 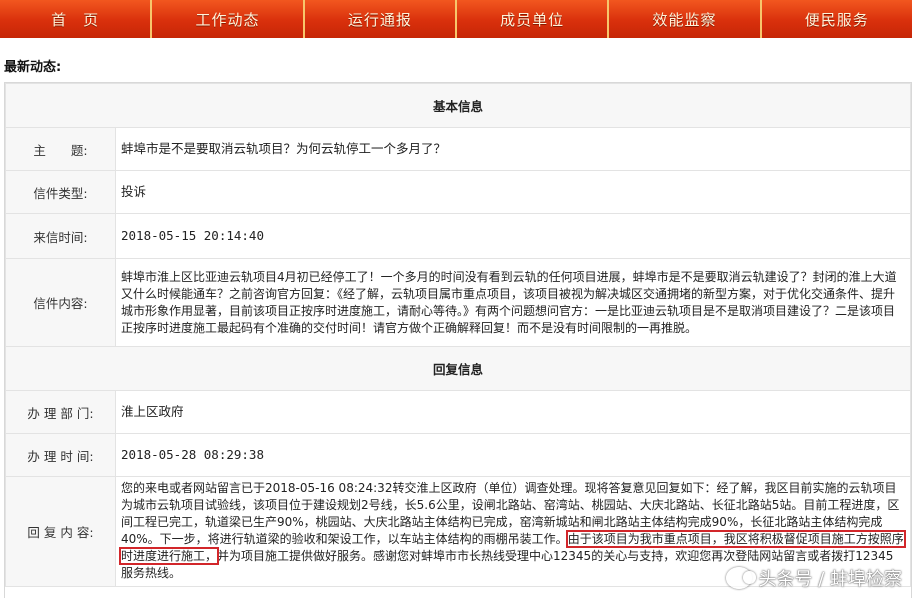 I want to click on letter-type-value: 投诉, so click(x=513, y=192).